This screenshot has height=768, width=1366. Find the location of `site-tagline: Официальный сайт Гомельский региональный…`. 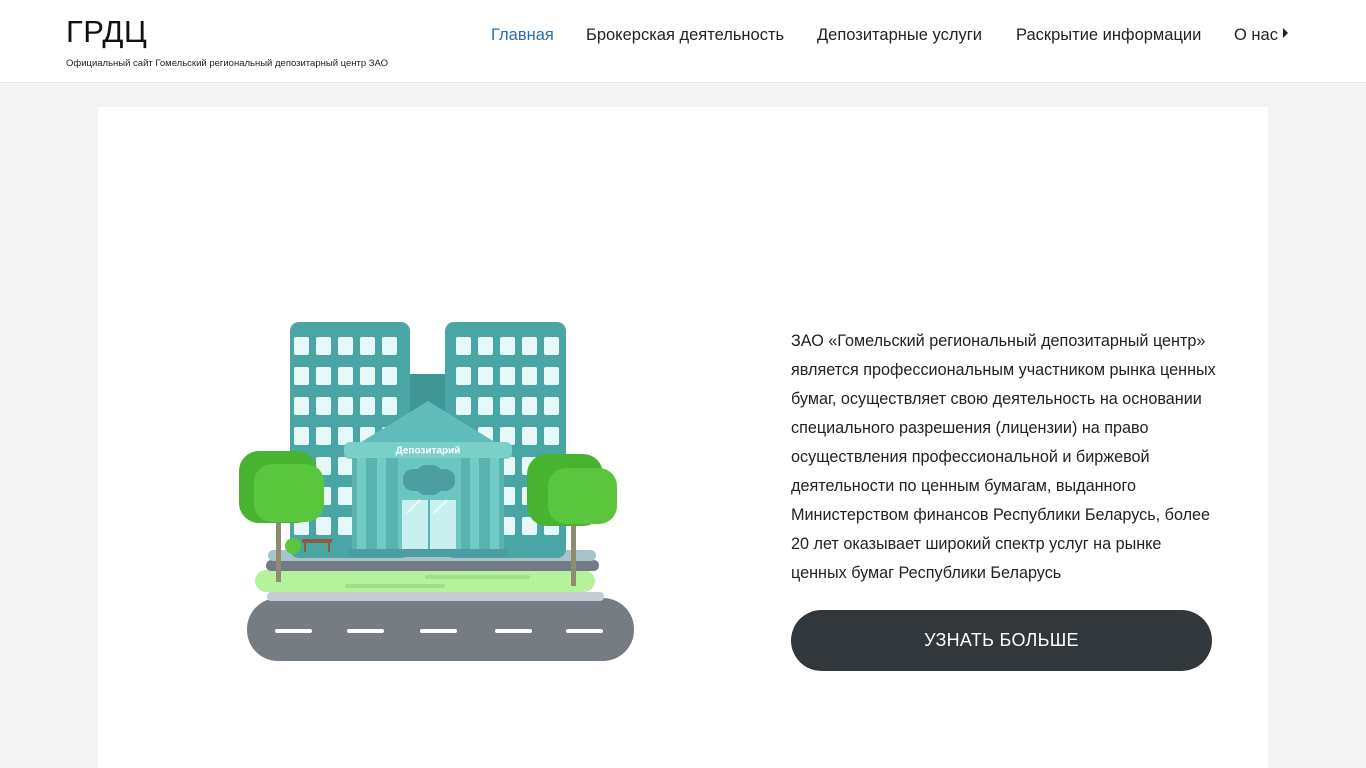

site-tagline: Официальный сайт Гомельский региональный… is located at coordinates (227, 63).